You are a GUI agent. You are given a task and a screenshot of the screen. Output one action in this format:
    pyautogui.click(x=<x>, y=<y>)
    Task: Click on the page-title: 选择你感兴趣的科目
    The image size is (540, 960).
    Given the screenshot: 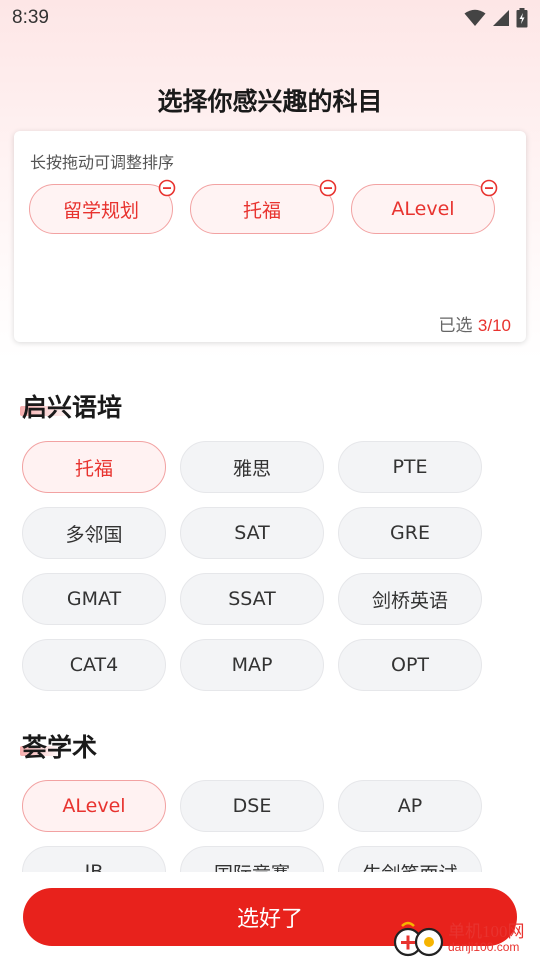 What is the action you would take?
    pyautogui.click(x=270, y=101)
    